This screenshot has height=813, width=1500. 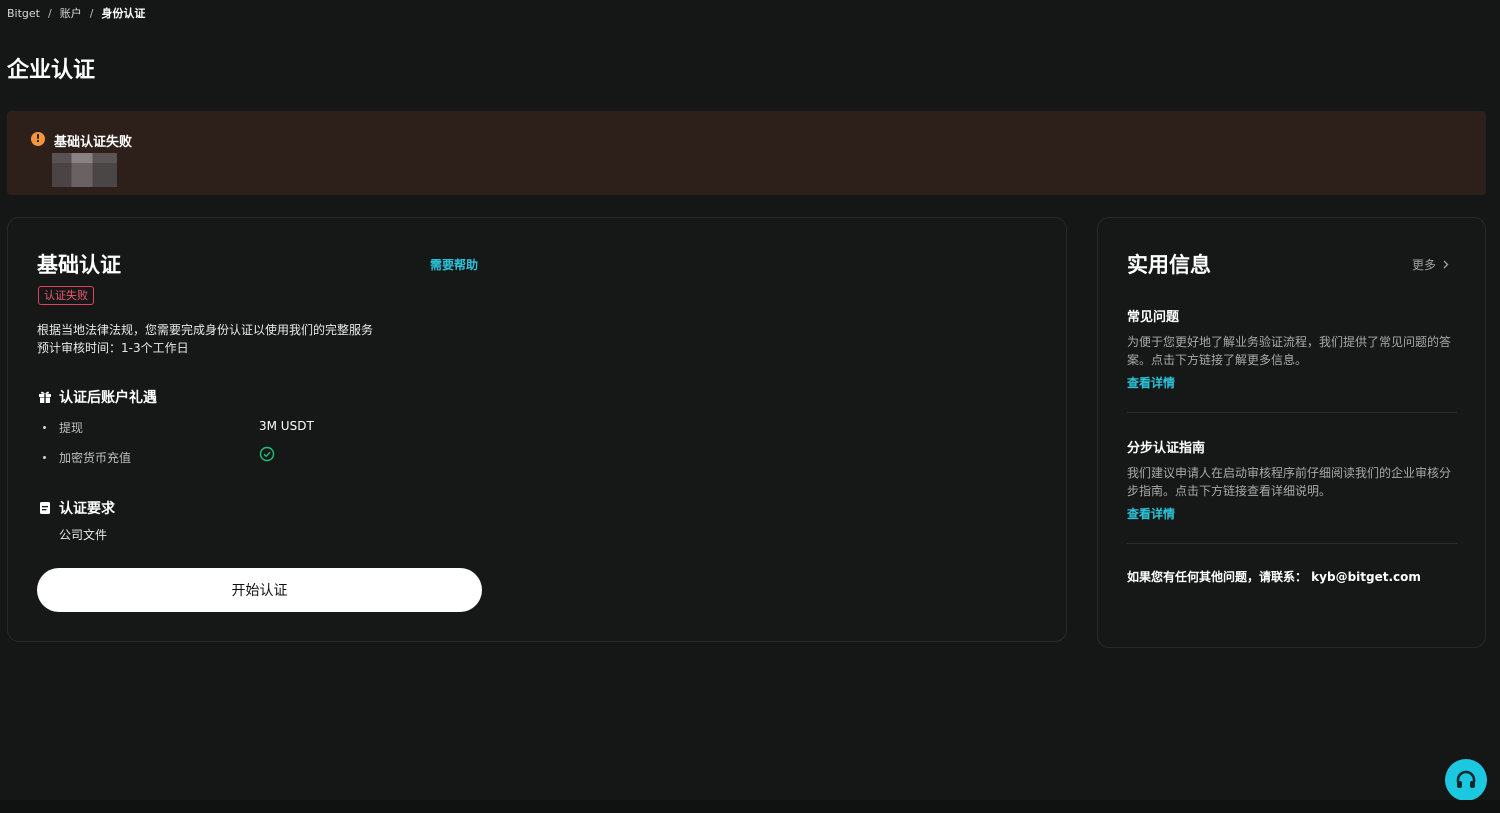 I want to click on benefit-item: 提现, so click(x=63, y=427).